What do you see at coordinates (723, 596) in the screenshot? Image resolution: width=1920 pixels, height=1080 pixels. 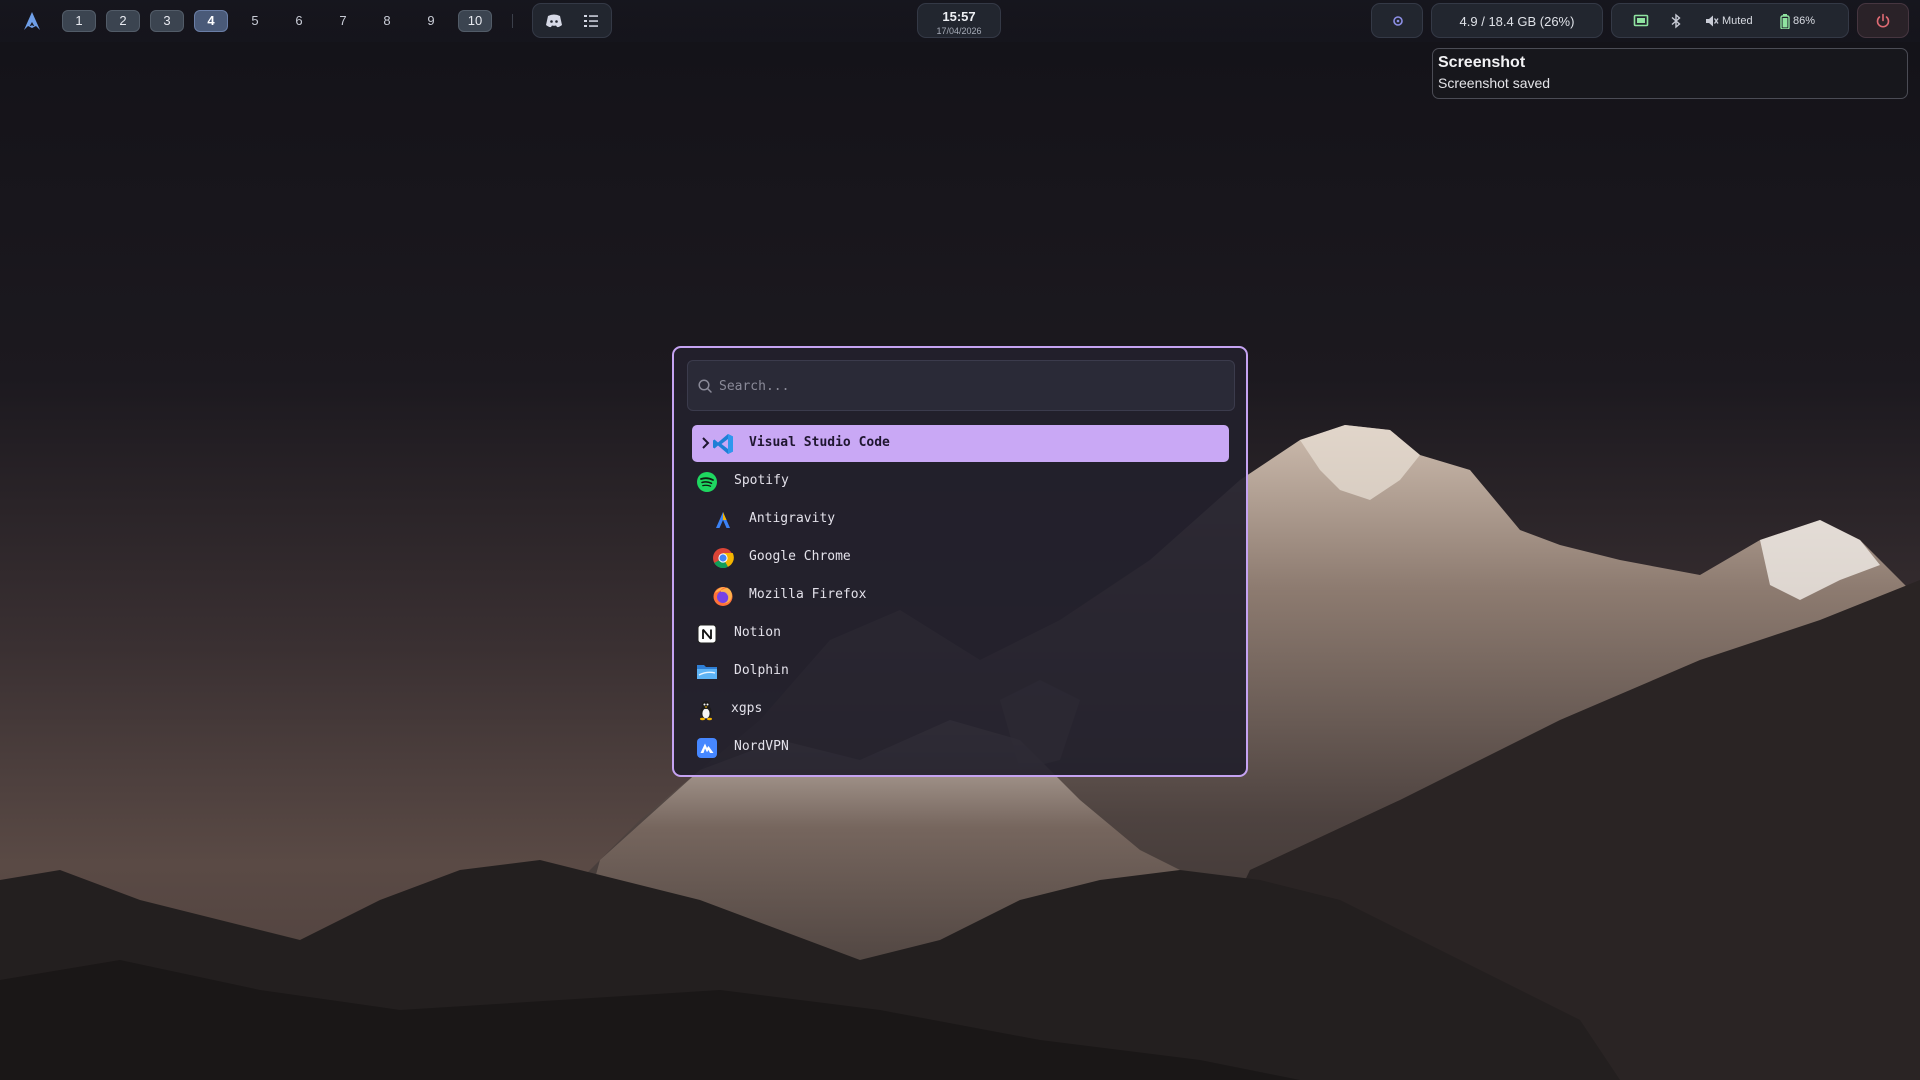 I see `firefox-icon` at bounding box center [723, 596].